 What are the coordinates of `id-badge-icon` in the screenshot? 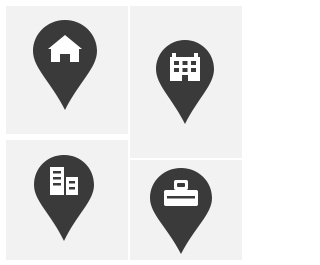 It's located at (181, 211).